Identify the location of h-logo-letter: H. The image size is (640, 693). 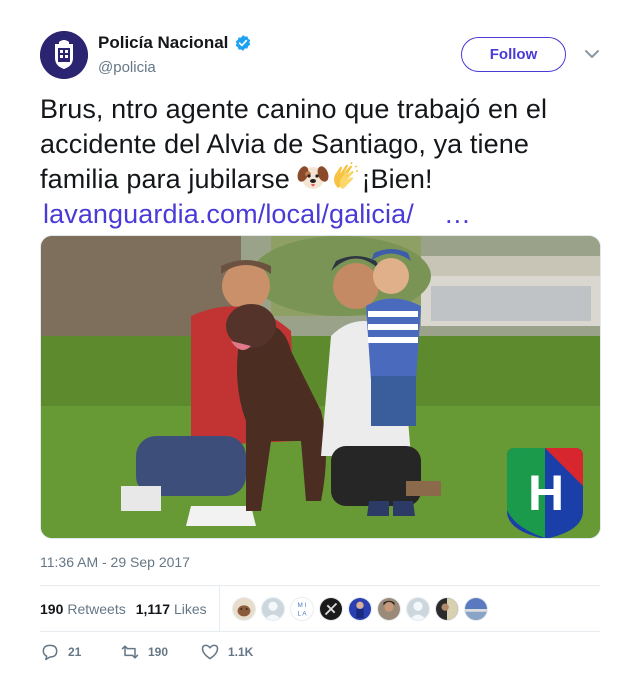
(546, 493).